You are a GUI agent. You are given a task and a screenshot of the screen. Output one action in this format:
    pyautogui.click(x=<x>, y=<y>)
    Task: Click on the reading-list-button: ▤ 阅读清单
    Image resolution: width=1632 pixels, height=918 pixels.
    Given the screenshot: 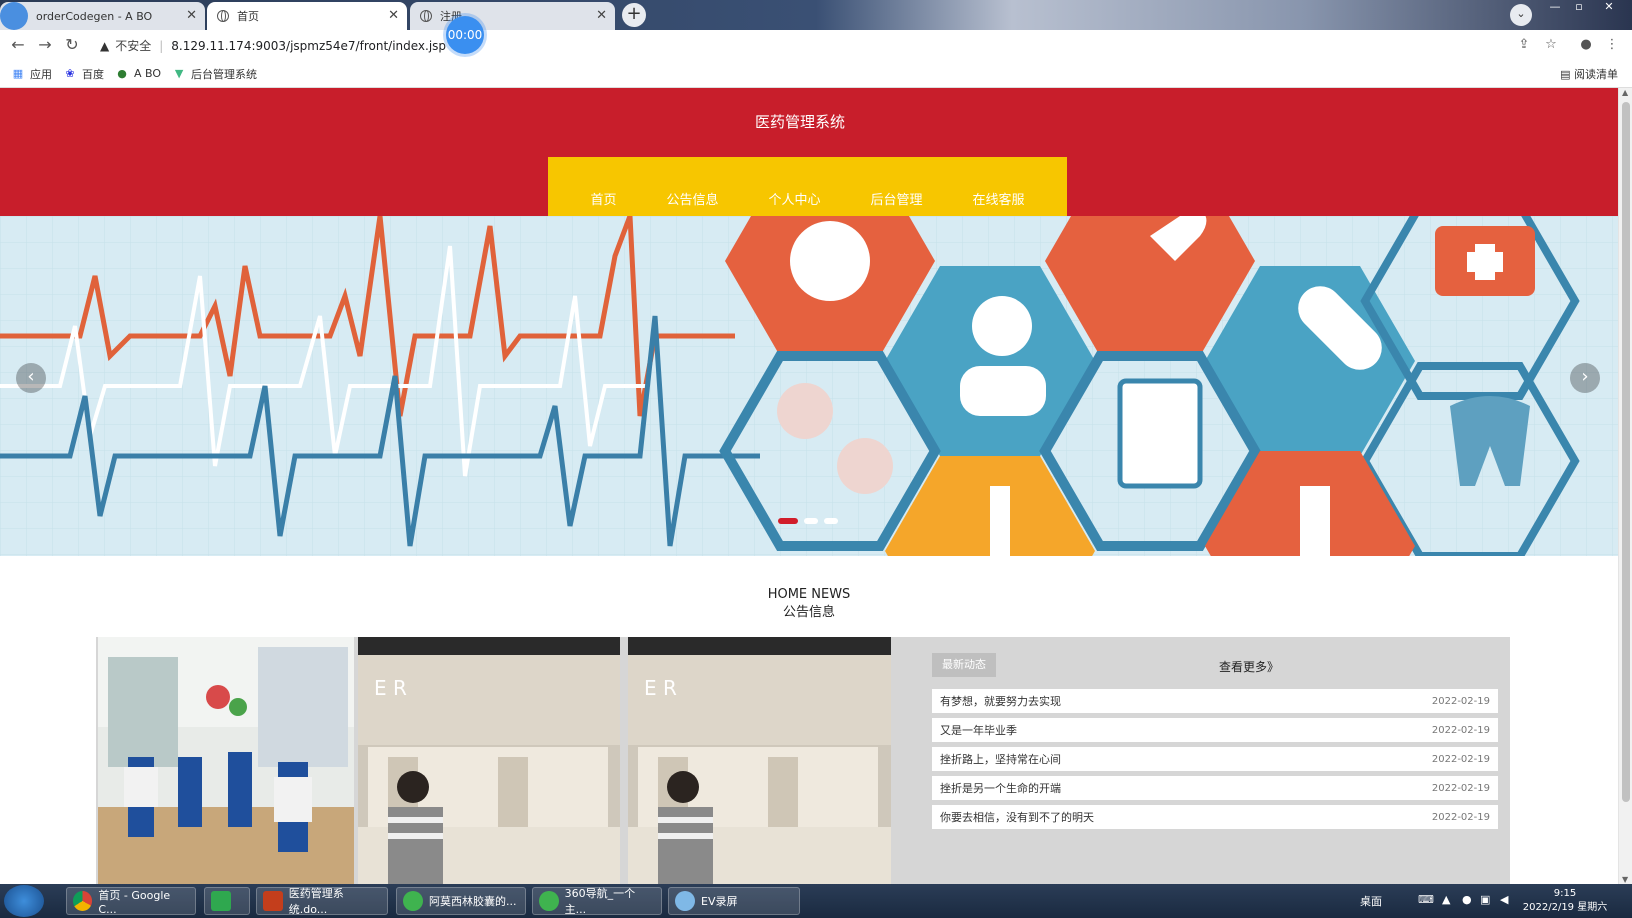 What is the action you would take?
    pyautogui.click(x=1589, y=74)
    